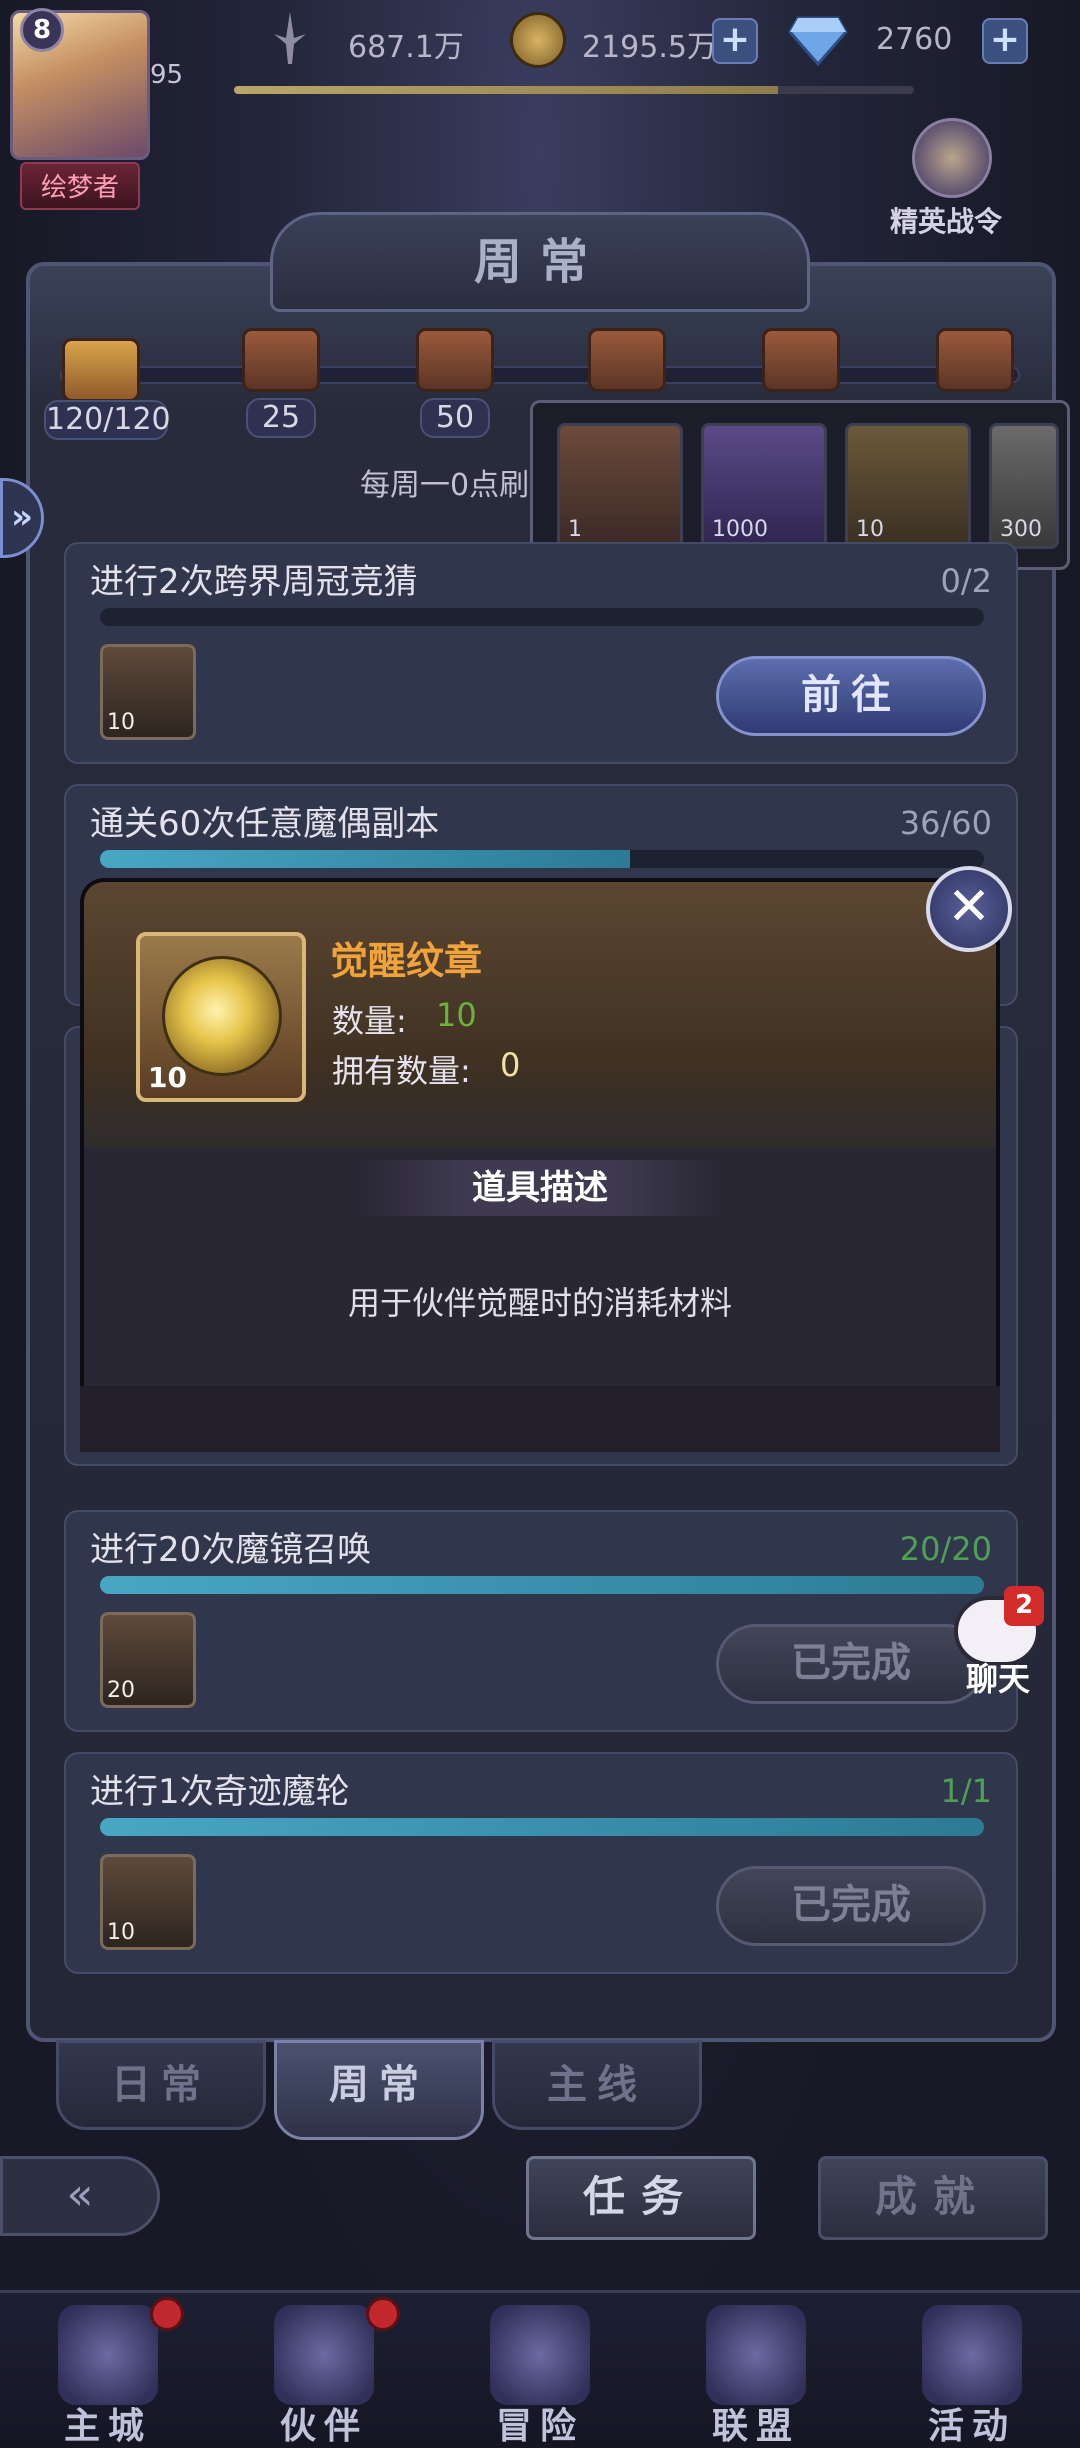  Describe the element at coordinates (649, 47) in the screenshot. I see `gold-value: 2195.5万` at that location.